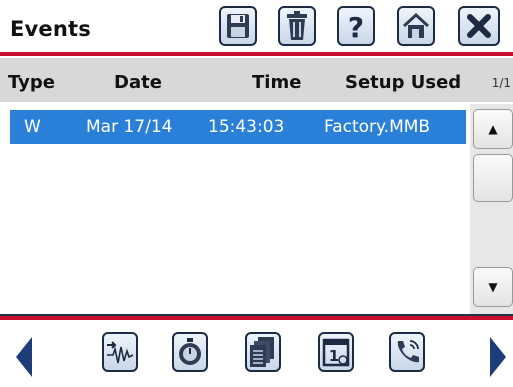 The width and height of the screenshot is (513, 387). I want to click on save-icon, so click(238, 26).